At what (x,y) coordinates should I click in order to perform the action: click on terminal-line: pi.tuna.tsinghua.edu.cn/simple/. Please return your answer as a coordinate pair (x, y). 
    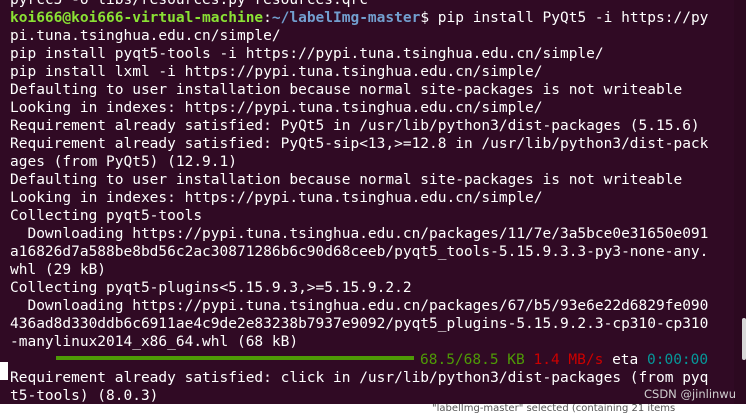
    Looking at the image, I should click on (145, 36).